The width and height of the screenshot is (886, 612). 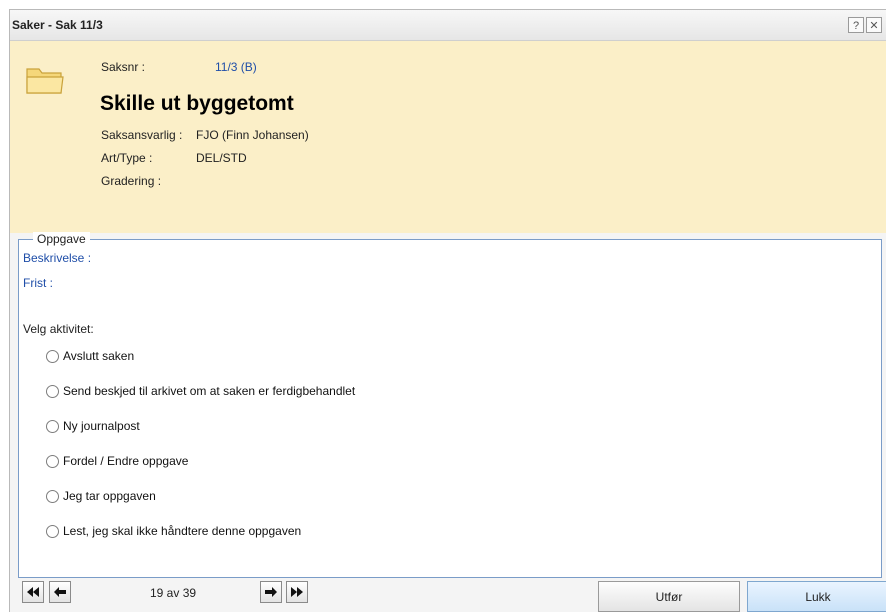 I want to click on pager-text: 19 av 39, so click(x=173, y=593).